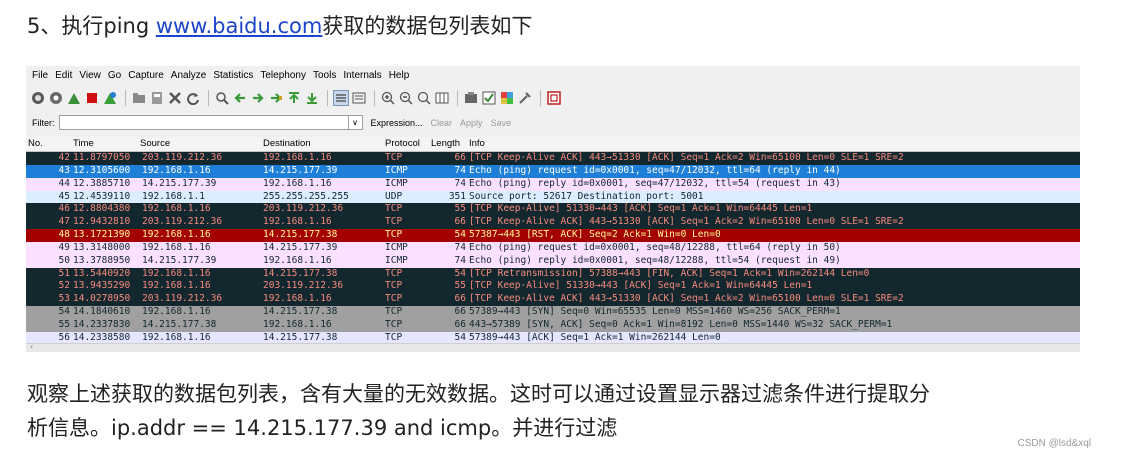  I want to click on menu-file: File, so click(40, 75).